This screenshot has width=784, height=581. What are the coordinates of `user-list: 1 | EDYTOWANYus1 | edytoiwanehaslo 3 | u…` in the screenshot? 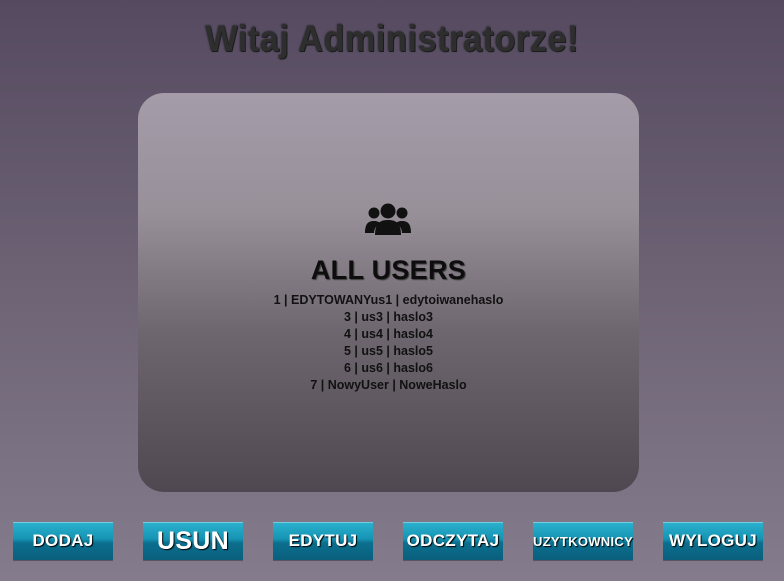 It's located at (388, 343).